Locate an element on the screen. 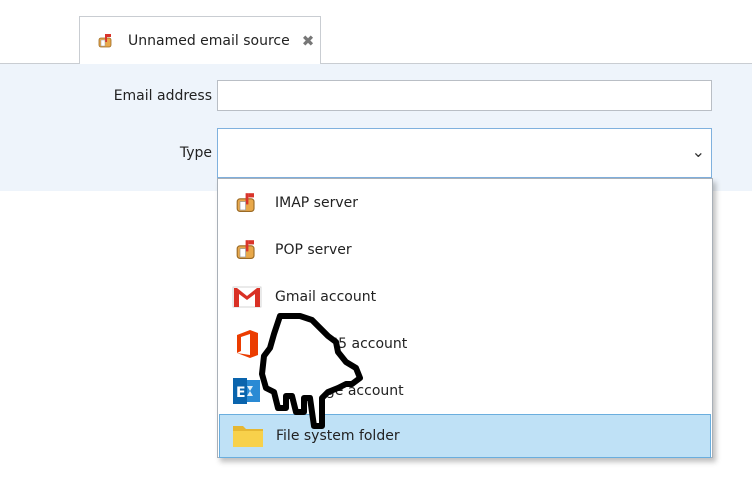 The width and height of the screenshot is (752, 494). tab-email-source: Unnamed email source ✖ is located at coordinates (200, 40).